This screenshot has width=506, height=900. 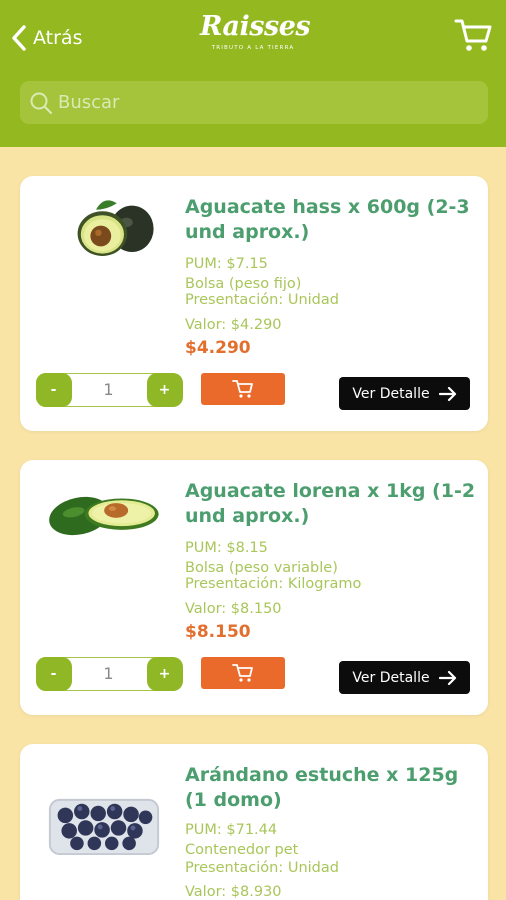 What do you see at coordinates (233, 609) in the screenshot?
I see `product-valor: Valor: $8.150` at bounding box center [233, 609].